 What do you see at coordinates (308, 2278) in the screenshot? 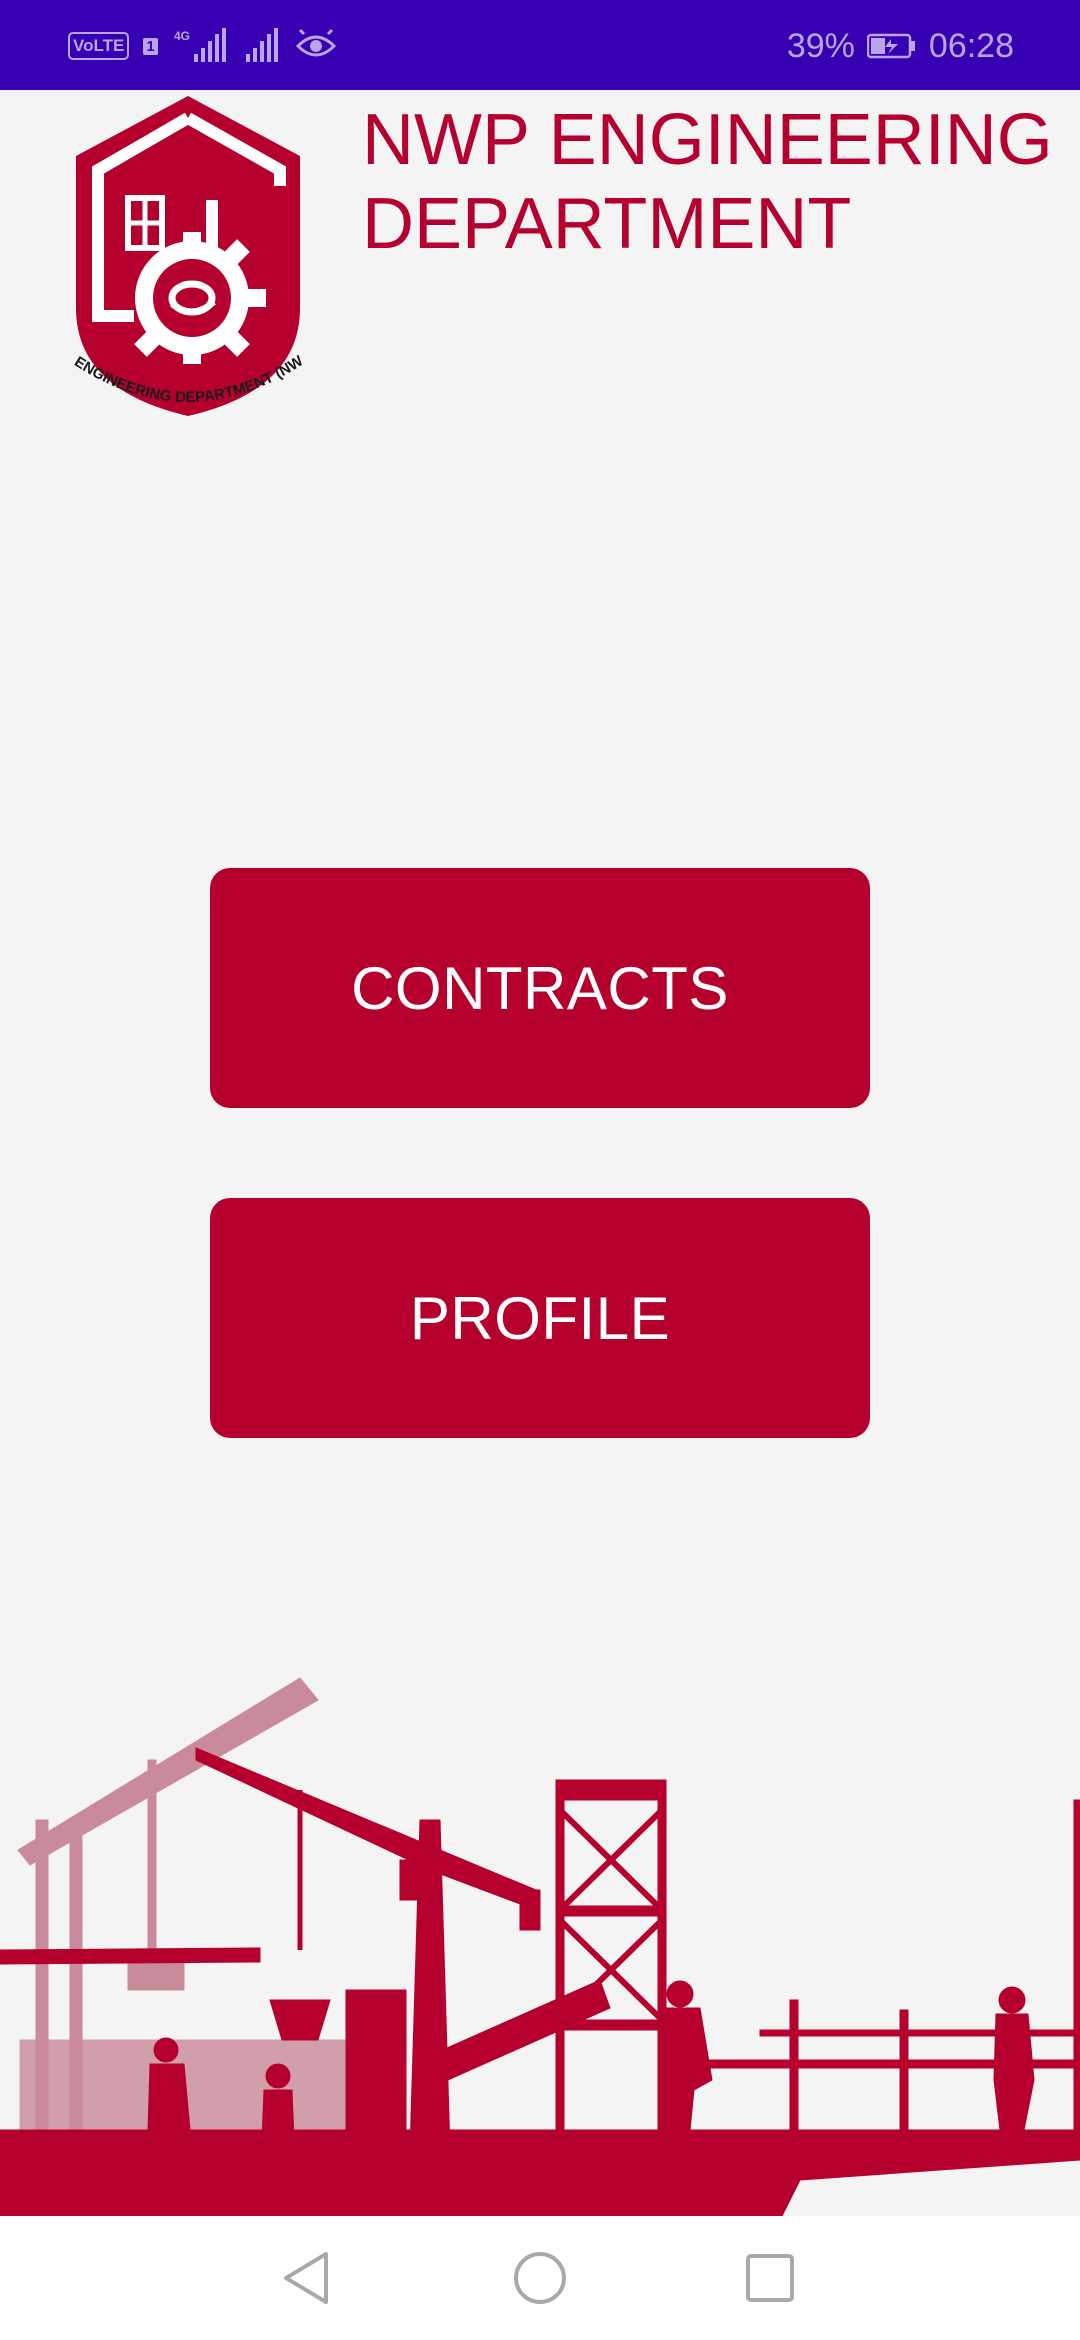
I see `back-icon` at bounding box center [308, 2278].